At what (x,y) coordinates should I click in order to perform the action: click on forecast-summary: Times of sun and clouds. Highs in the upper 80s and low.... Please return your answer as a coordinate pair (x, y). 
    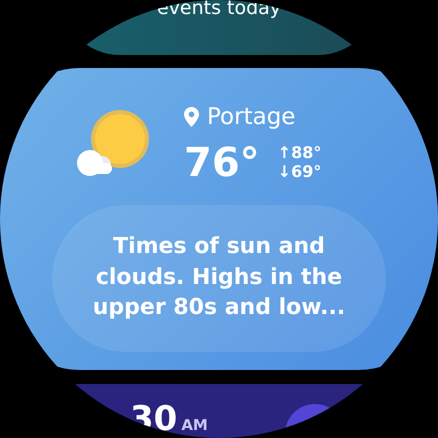
    Looking at the image, I should click on (219, 277).